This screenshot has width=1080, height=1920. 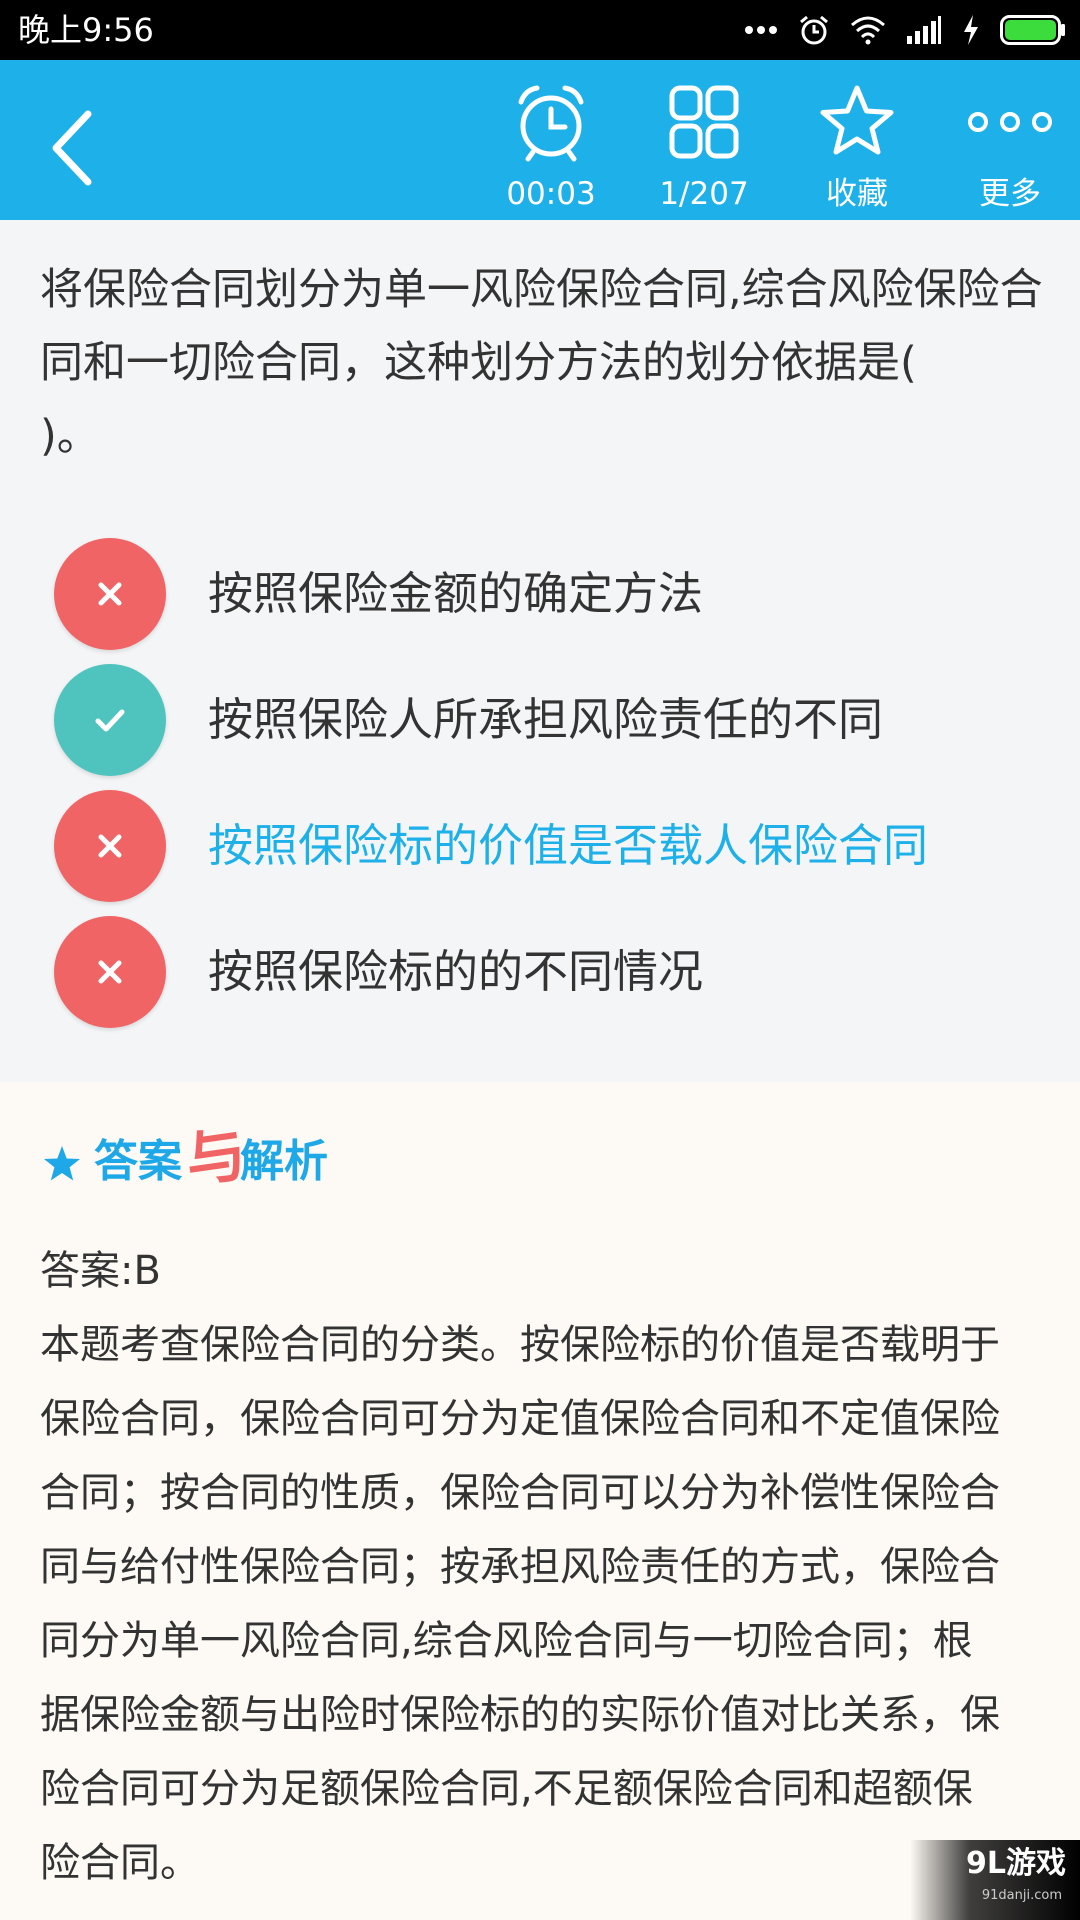 I want to click on option-b-marker, so click(x=110, y=720).